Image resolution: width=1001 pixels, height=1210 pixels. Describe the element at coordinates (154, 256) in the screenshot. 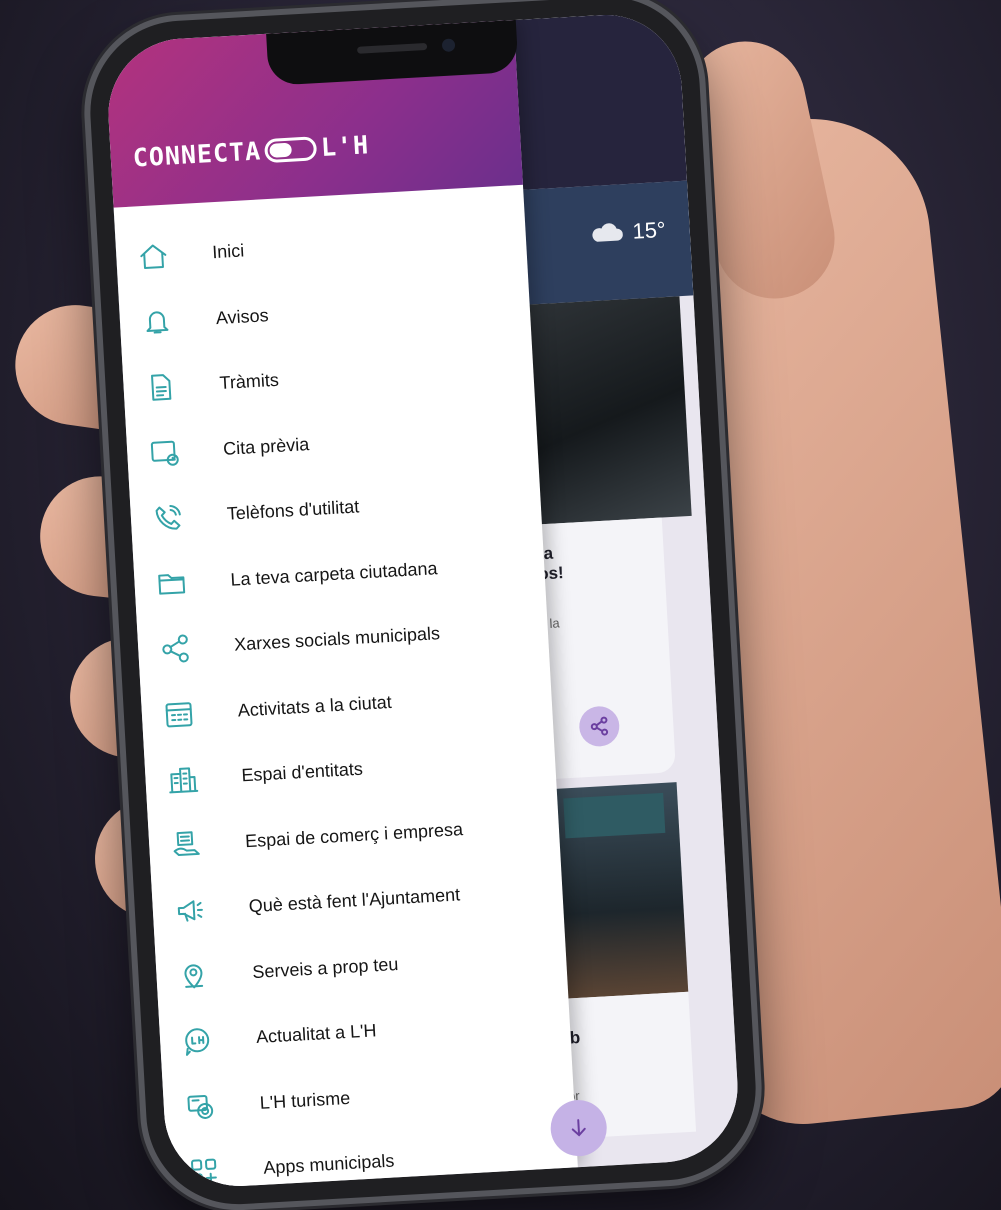

I see `home-icon` at that location.